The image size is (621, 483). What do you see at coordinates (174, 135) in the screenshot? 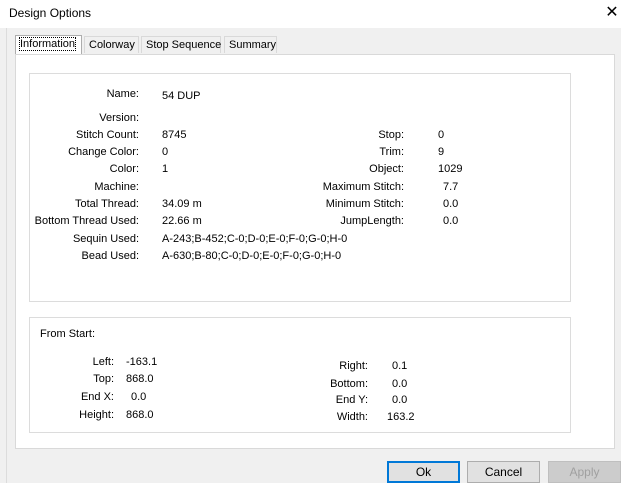
I see `stitch-count-value: 8745` at bounding box center [174, 135].